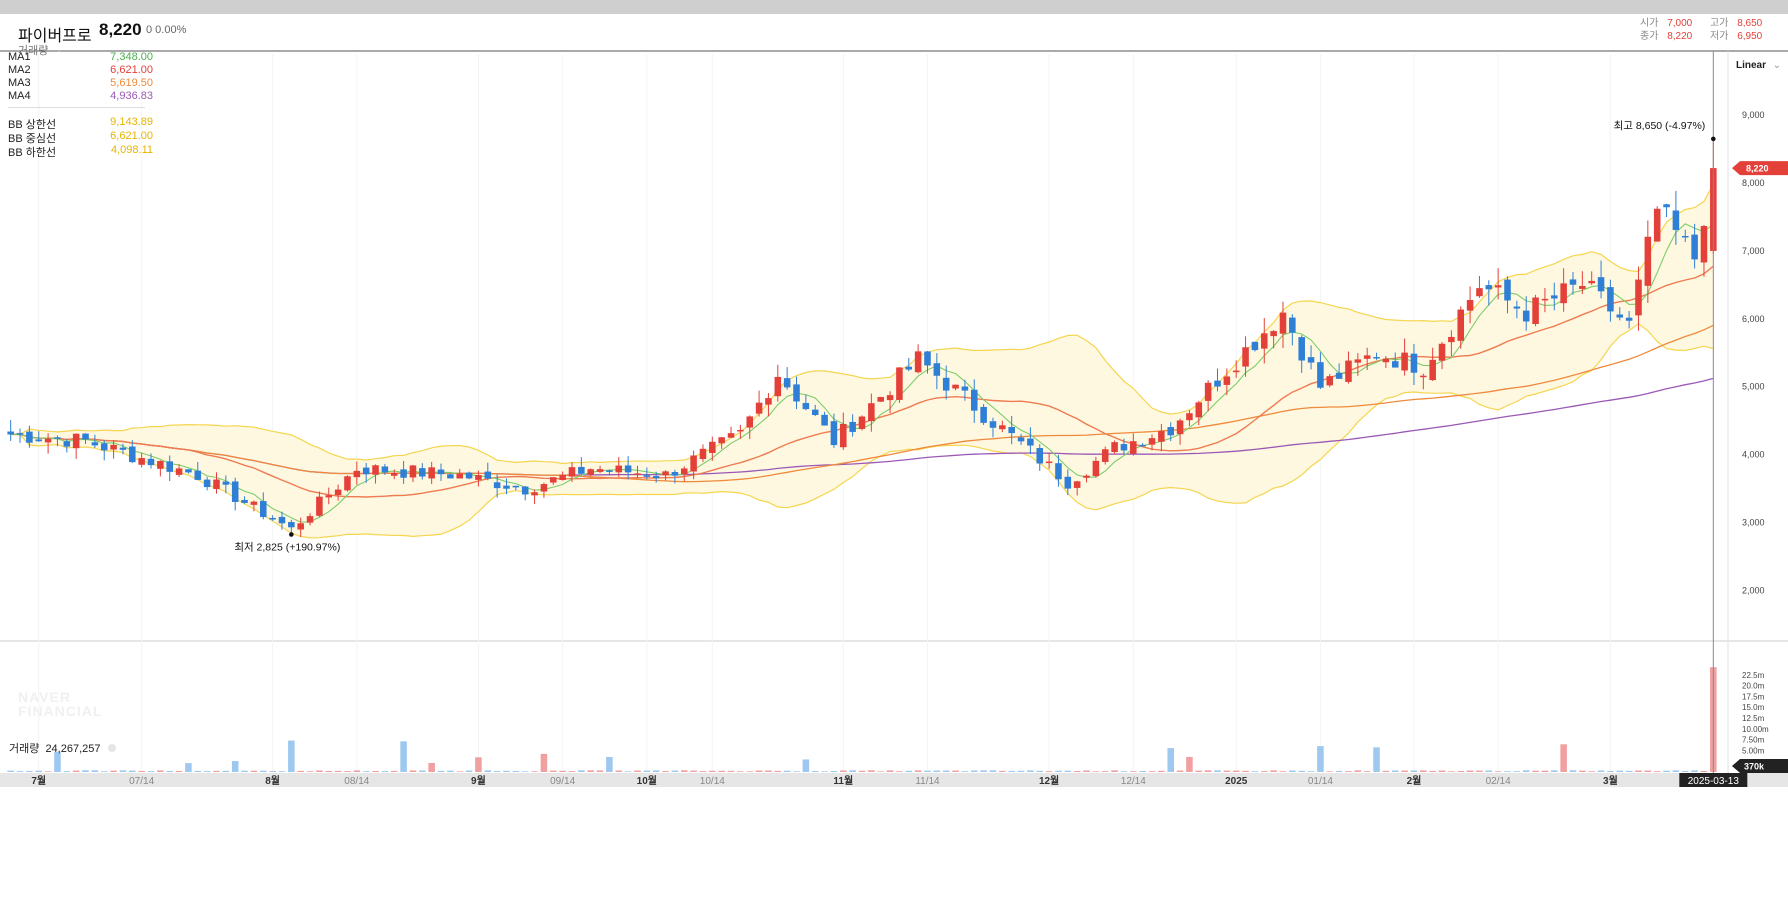 This screenshot has width=1788, height=899. What do you see at coordinates (80, 70) in the screenshot?
I see `legend-ma2: MA2 6,621.00` at bounding box center [80, 70].